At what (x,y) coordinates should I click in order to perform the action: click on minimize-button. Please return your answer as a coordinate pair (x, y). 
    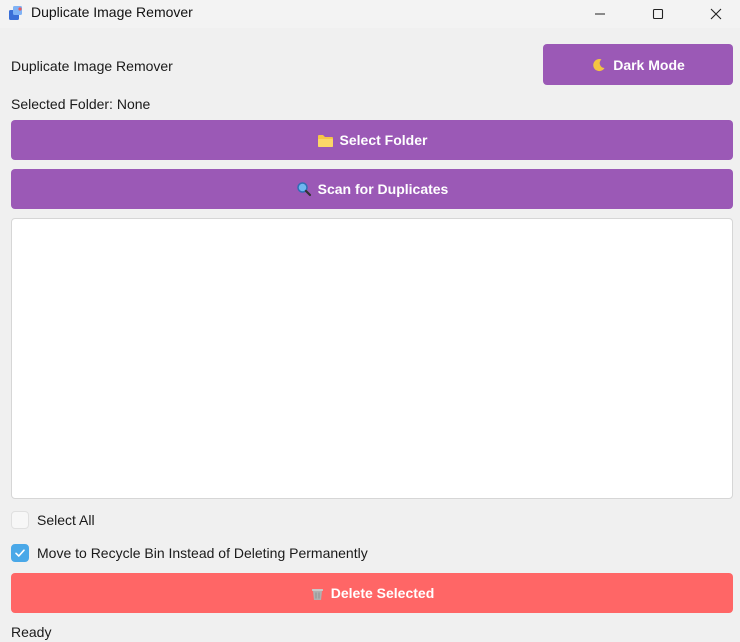
    Looking at the image, I should click on (600, 14).